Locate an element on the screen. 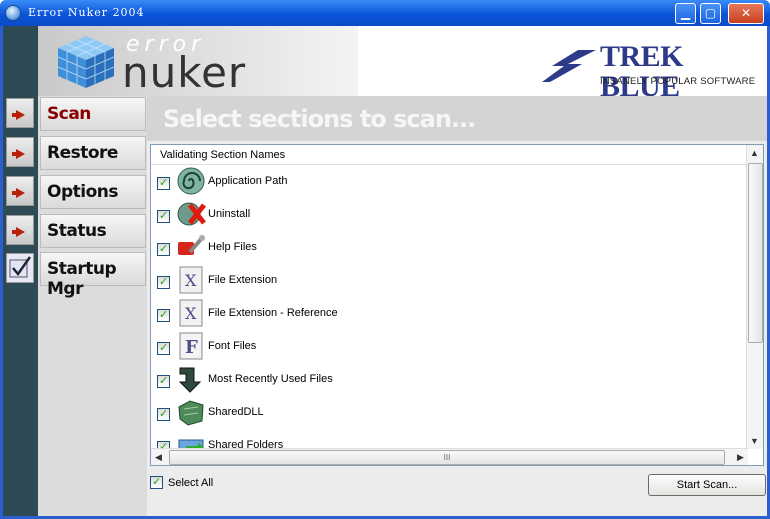 The image size is (770, 519). close-icon: ✕ is located at coordinates (746, 13).